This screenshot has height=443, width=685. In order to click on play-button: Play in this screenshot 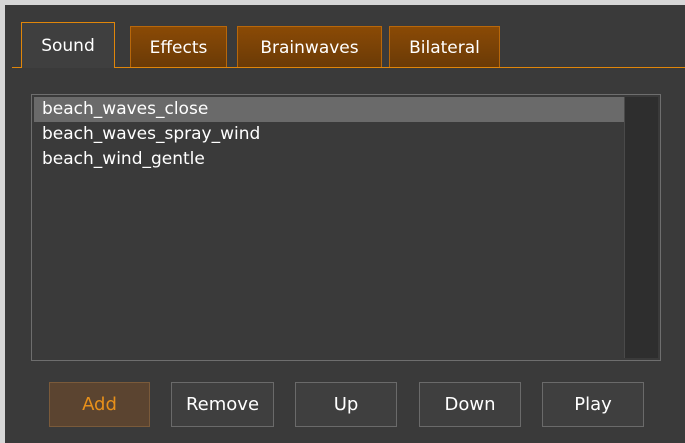, I will do `click(593, 404)`.